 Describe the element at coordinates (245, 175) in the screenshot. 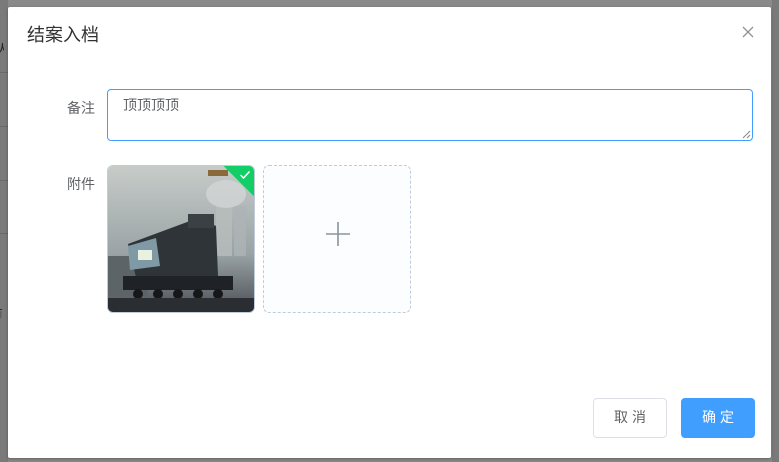

I see `check-icon` at that location.